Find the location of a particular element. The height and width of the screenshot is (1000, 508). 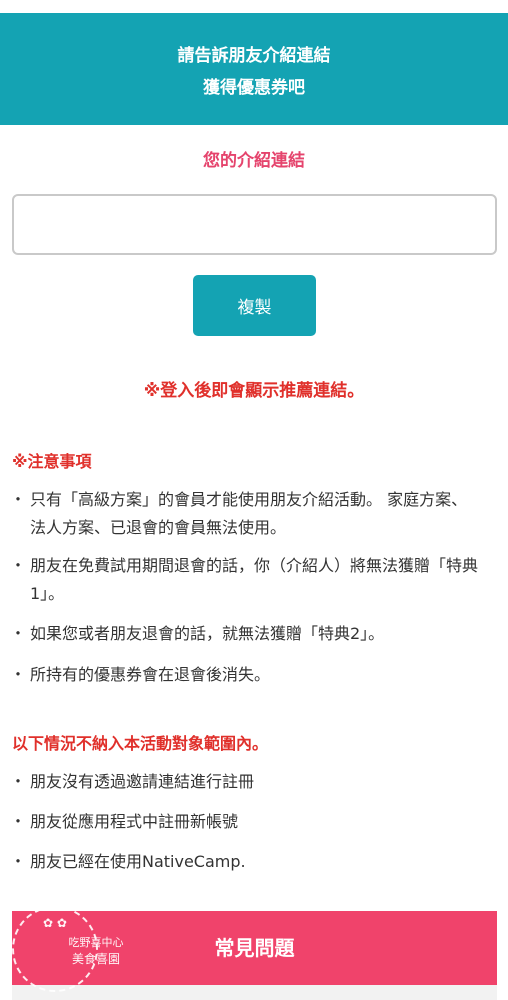

note-item: 如果您或者朋友退會的話，就無法獲贈「特典2」。 is located at coordinates (246, 634).